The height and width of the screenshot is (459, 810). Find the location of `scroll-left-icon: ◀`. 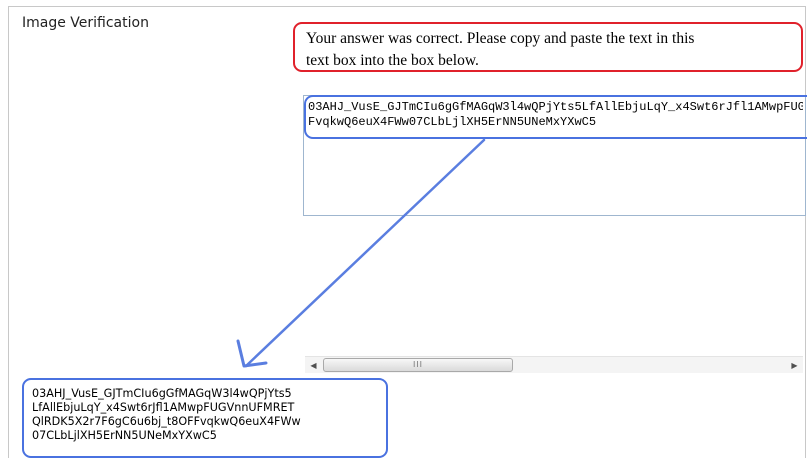

scroll-left-icon: ◀ is located at coordinates (313, 365).